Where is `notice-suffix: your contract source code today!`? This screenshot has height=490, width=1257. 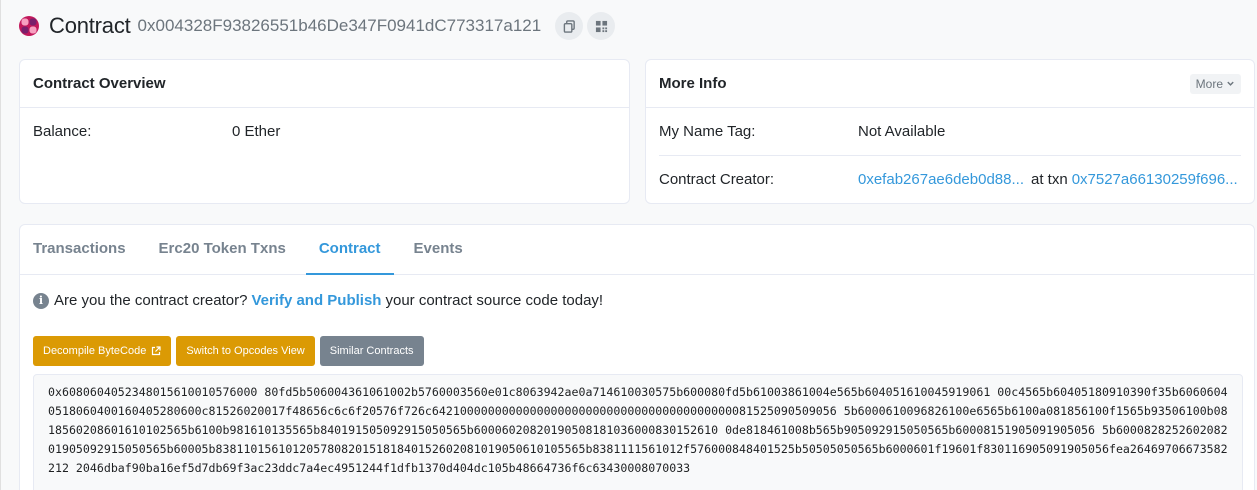 notice-suffix: your contract source code today! is located at coordinates (494, 300).